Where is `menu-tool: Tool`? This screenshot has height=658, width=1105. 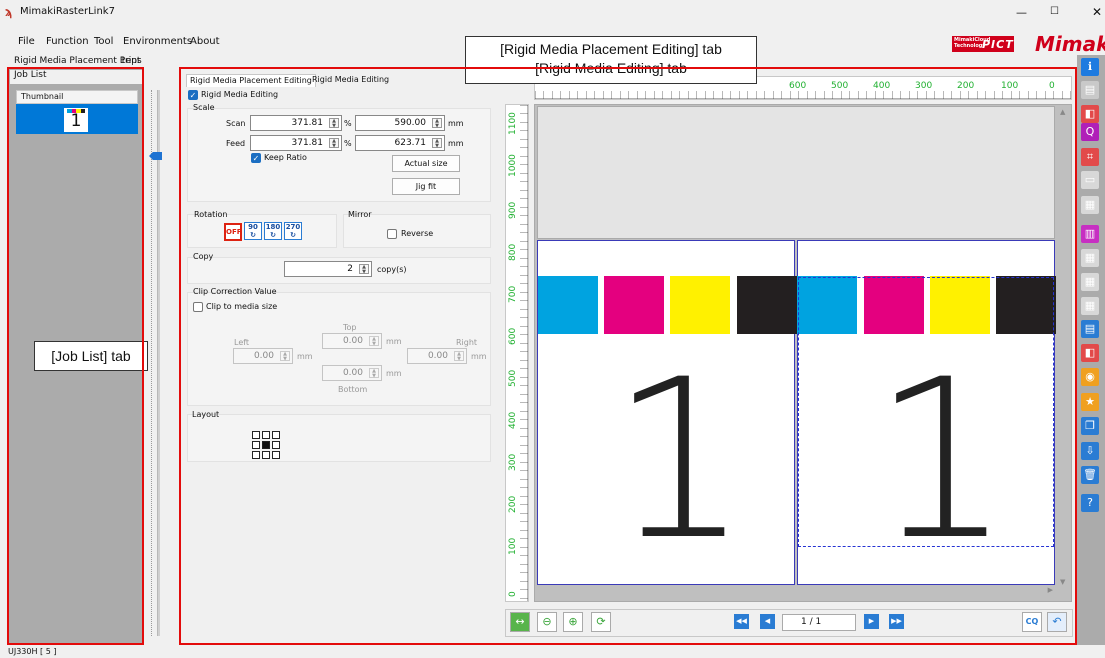
menu-tool: Tool is located at coordinates (103, 41).